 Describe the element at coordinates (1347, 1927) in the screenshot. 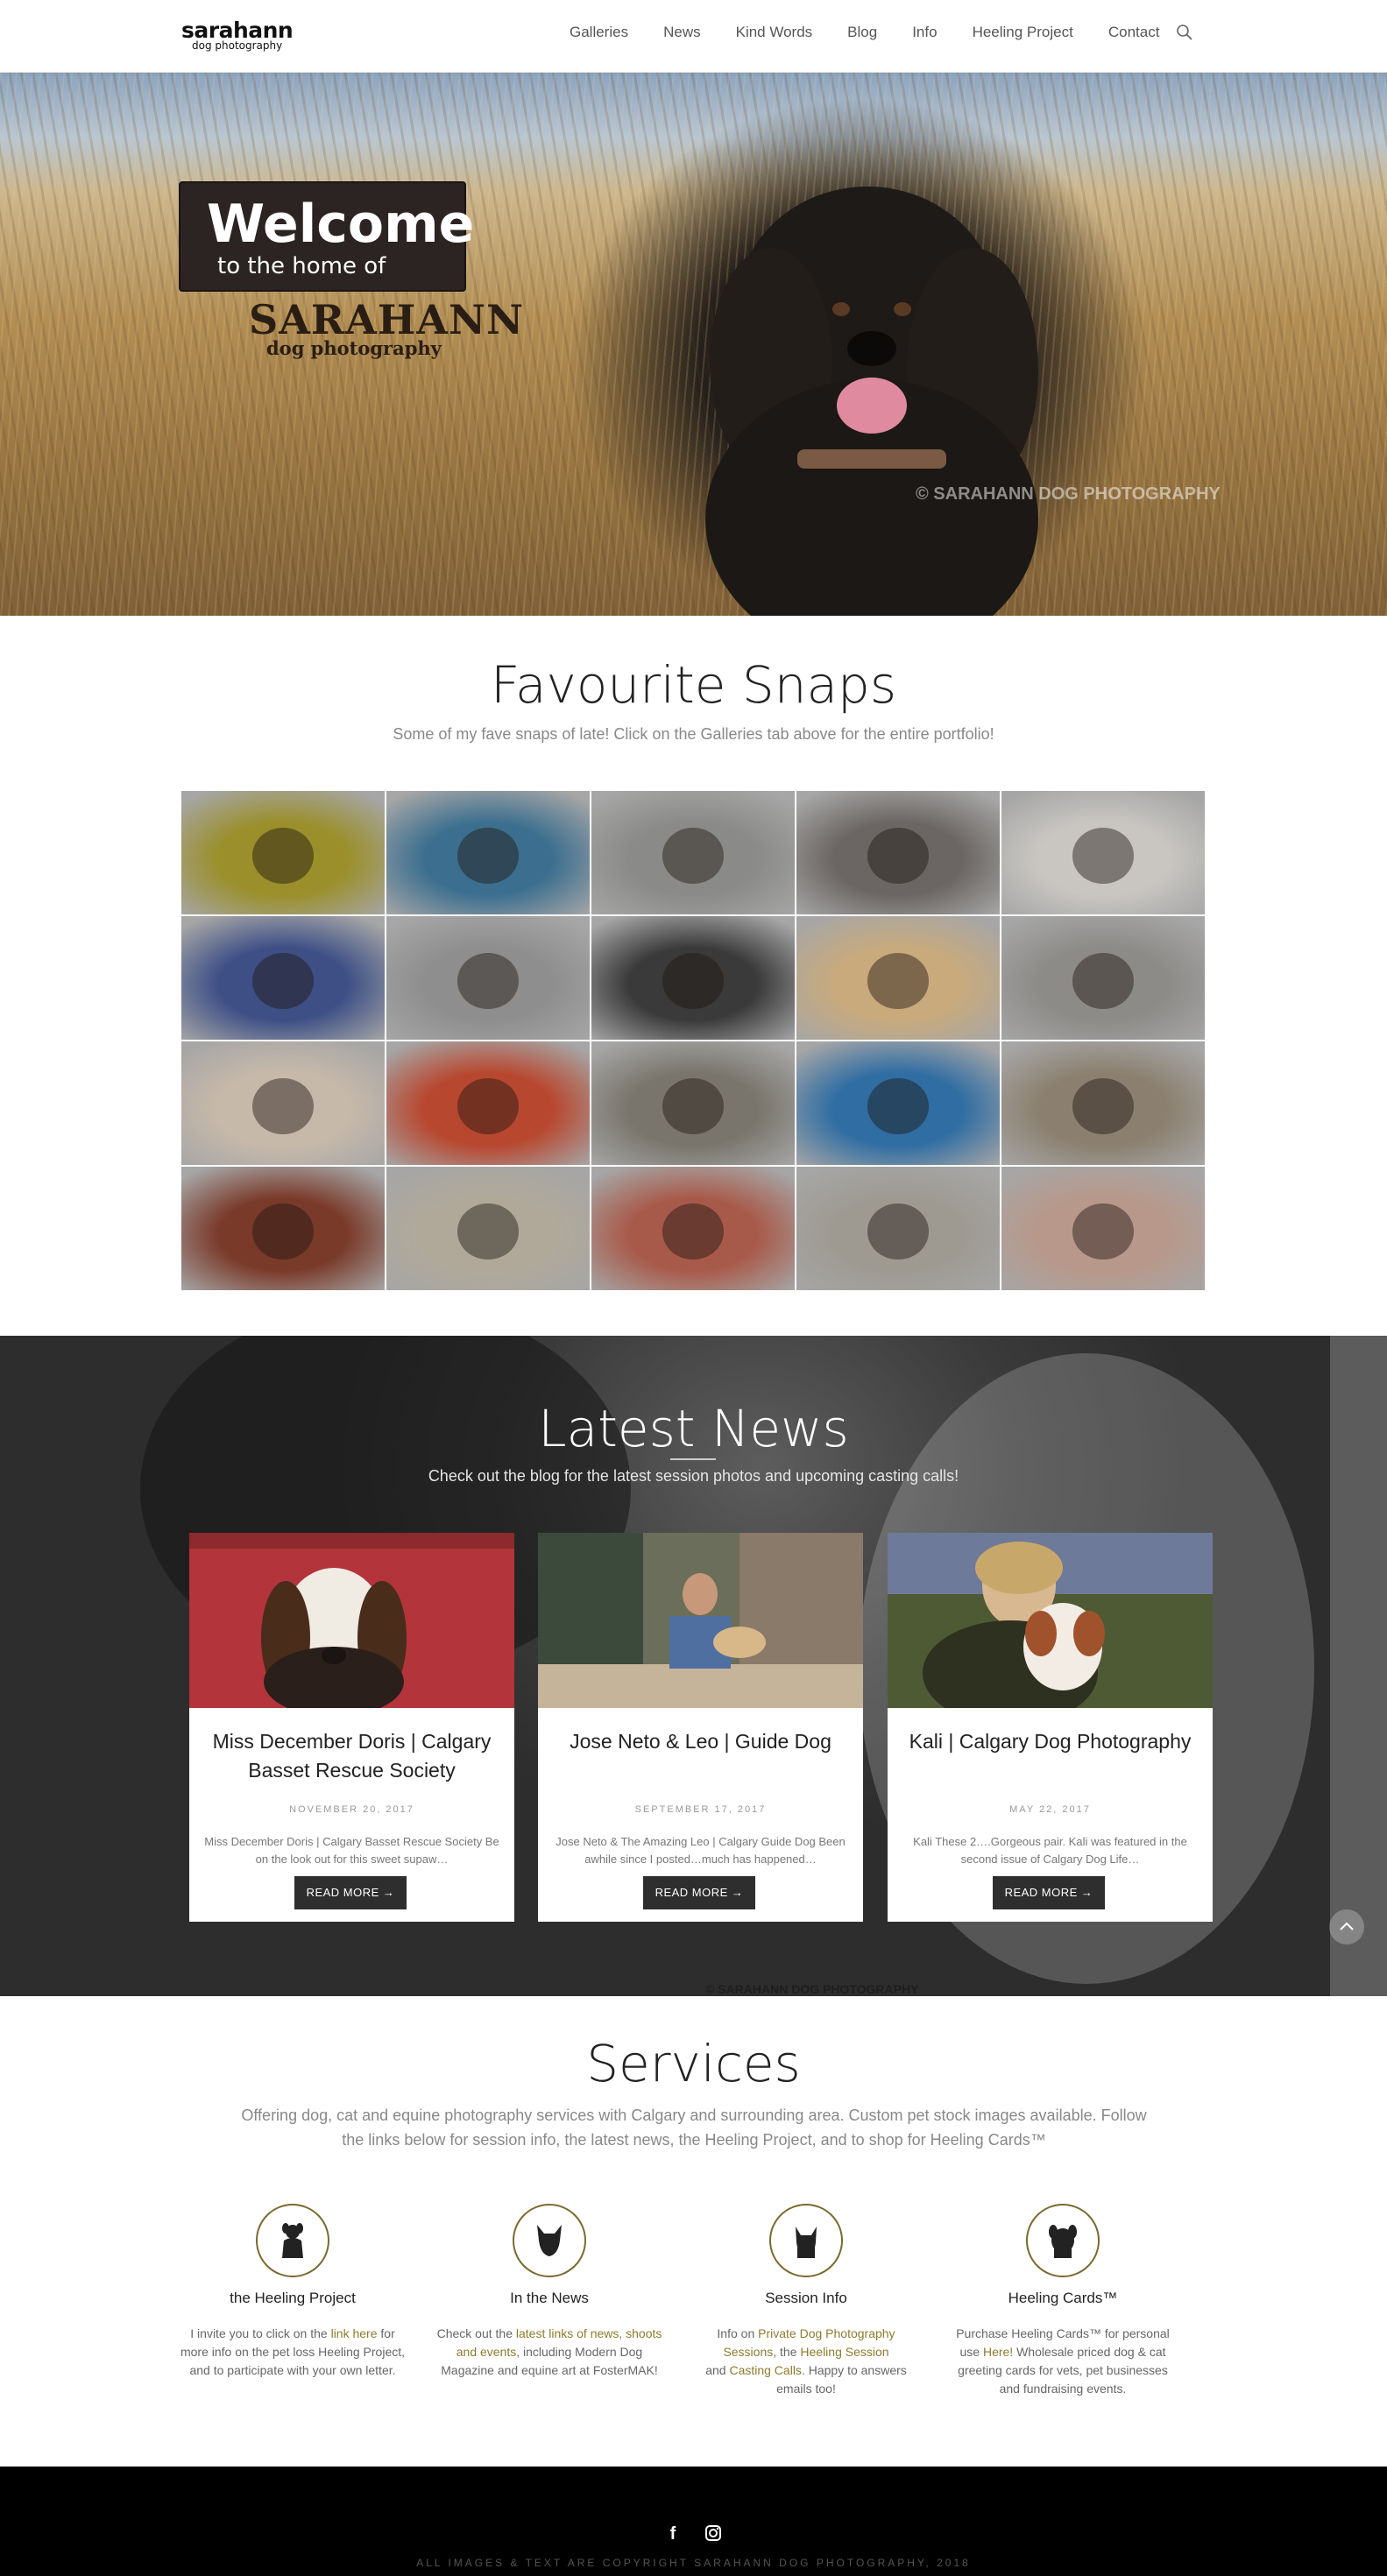

I see `scroll-to-top-button` at that location.